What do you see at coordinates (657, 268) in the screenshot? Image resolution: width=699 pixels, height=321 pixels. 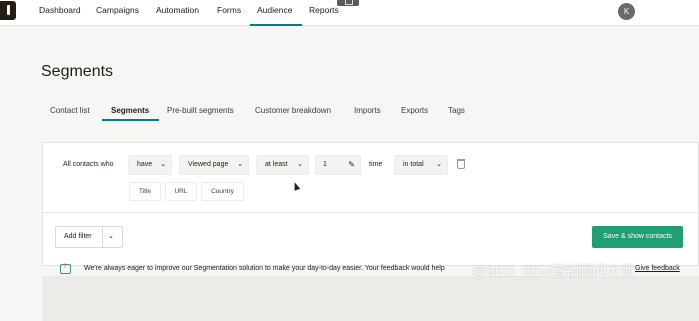 I see `give-feedback-link: Give feedback` at bounding box center [657, 268].